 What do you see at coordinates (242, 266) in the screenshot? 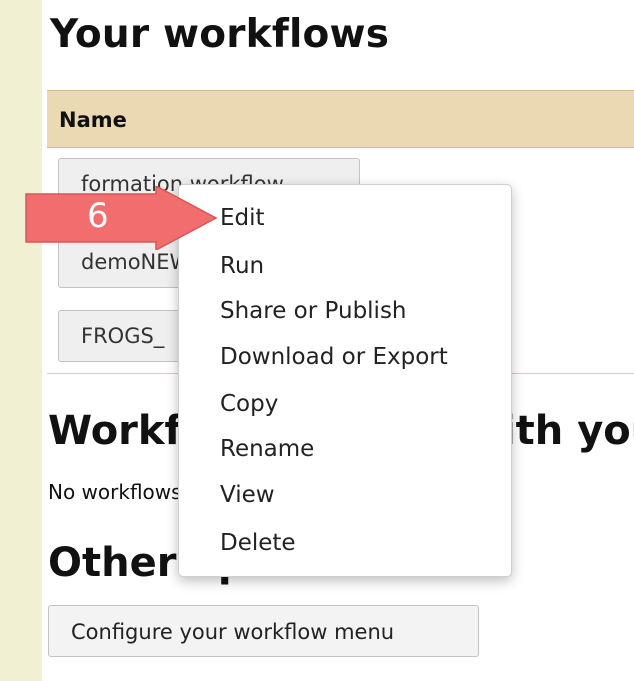
I see `menu-item-run: Run` at bounding box center [242, 266].